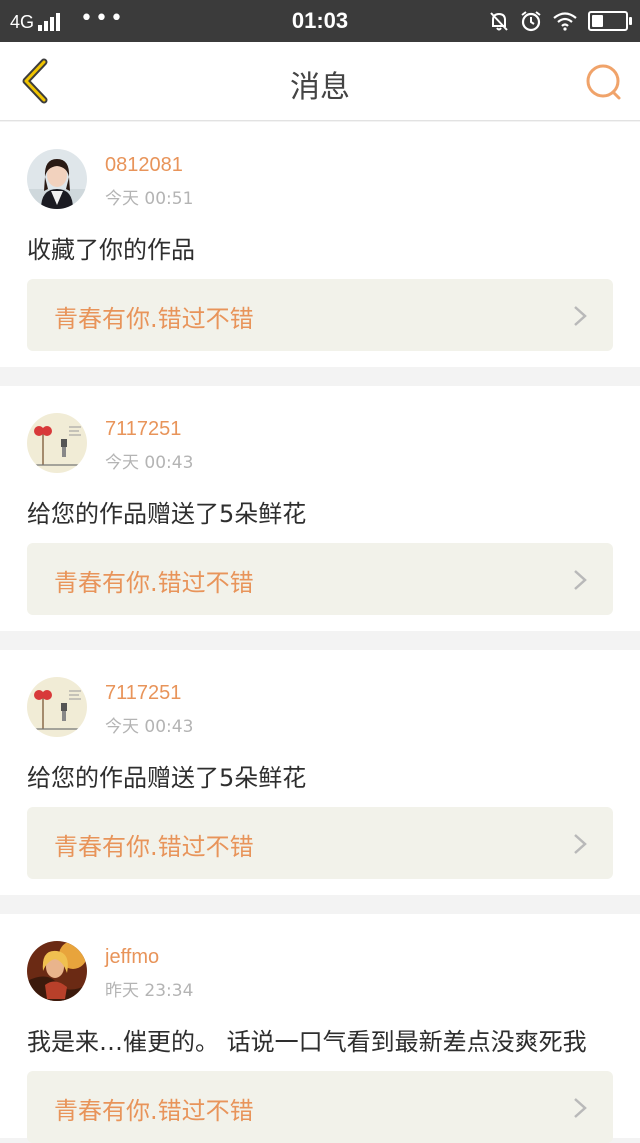  Describe the element at coordinates (149, 991) in the screenshot. I see `timestamp: 昨天 23:34` at that location.